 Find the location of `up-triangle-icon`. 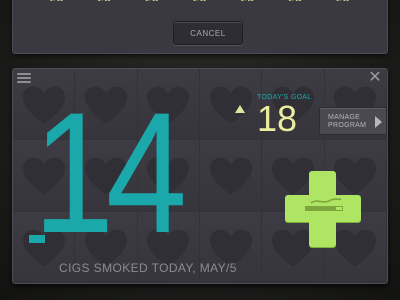

up-triangle-icon is located at coordinates (240, 109).